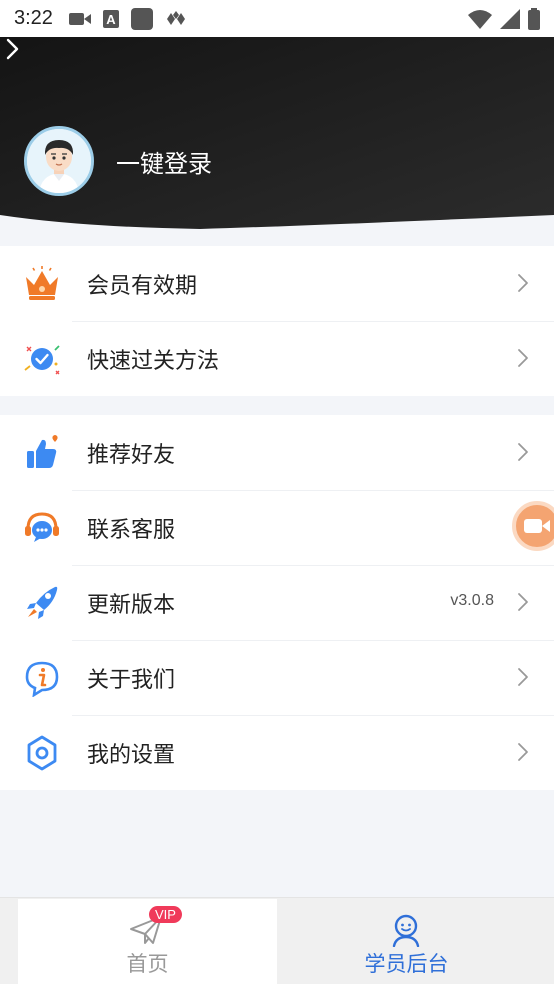 This screenshot has height=984, width=554. Describe the element at coordinates (127, 18) in the screenshot. I see `status-notification-icons: A` at that location.